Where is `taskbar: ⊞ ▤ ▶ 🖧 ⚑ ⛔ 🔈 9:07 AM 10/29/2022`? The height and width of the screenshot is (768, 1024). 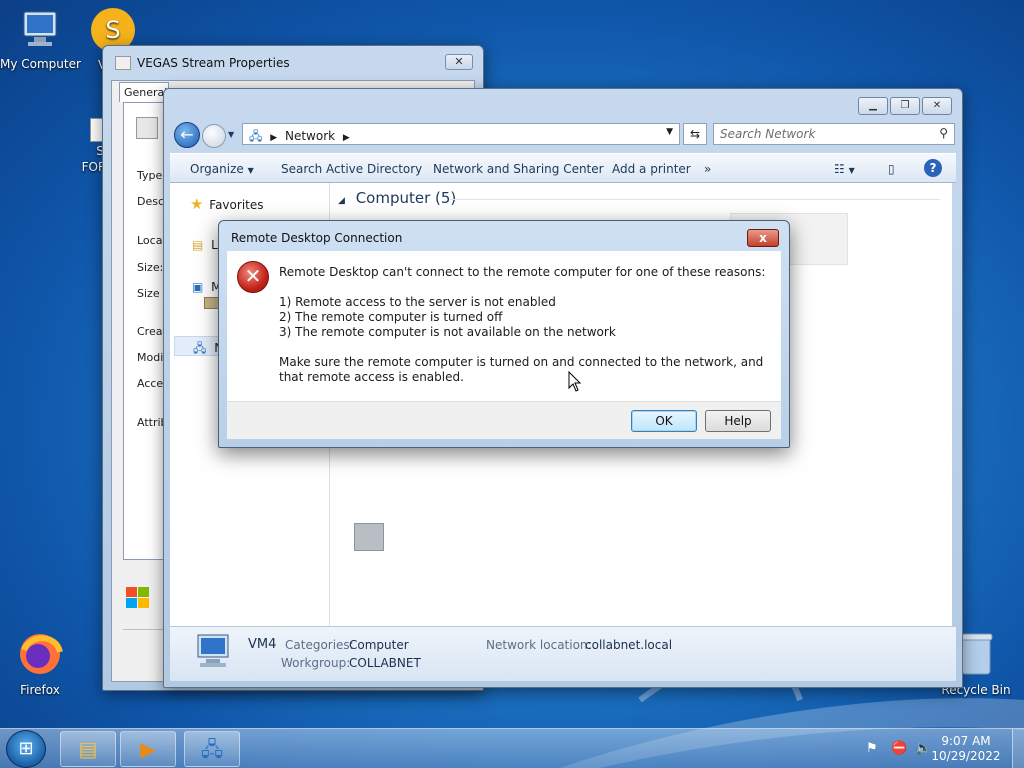 taskbar: ⊞ ▤ ▶ 🖧 ⚑ ⛔ 🔈 9:07 AM 10/29/2022 is located at coordinates (512, 748).